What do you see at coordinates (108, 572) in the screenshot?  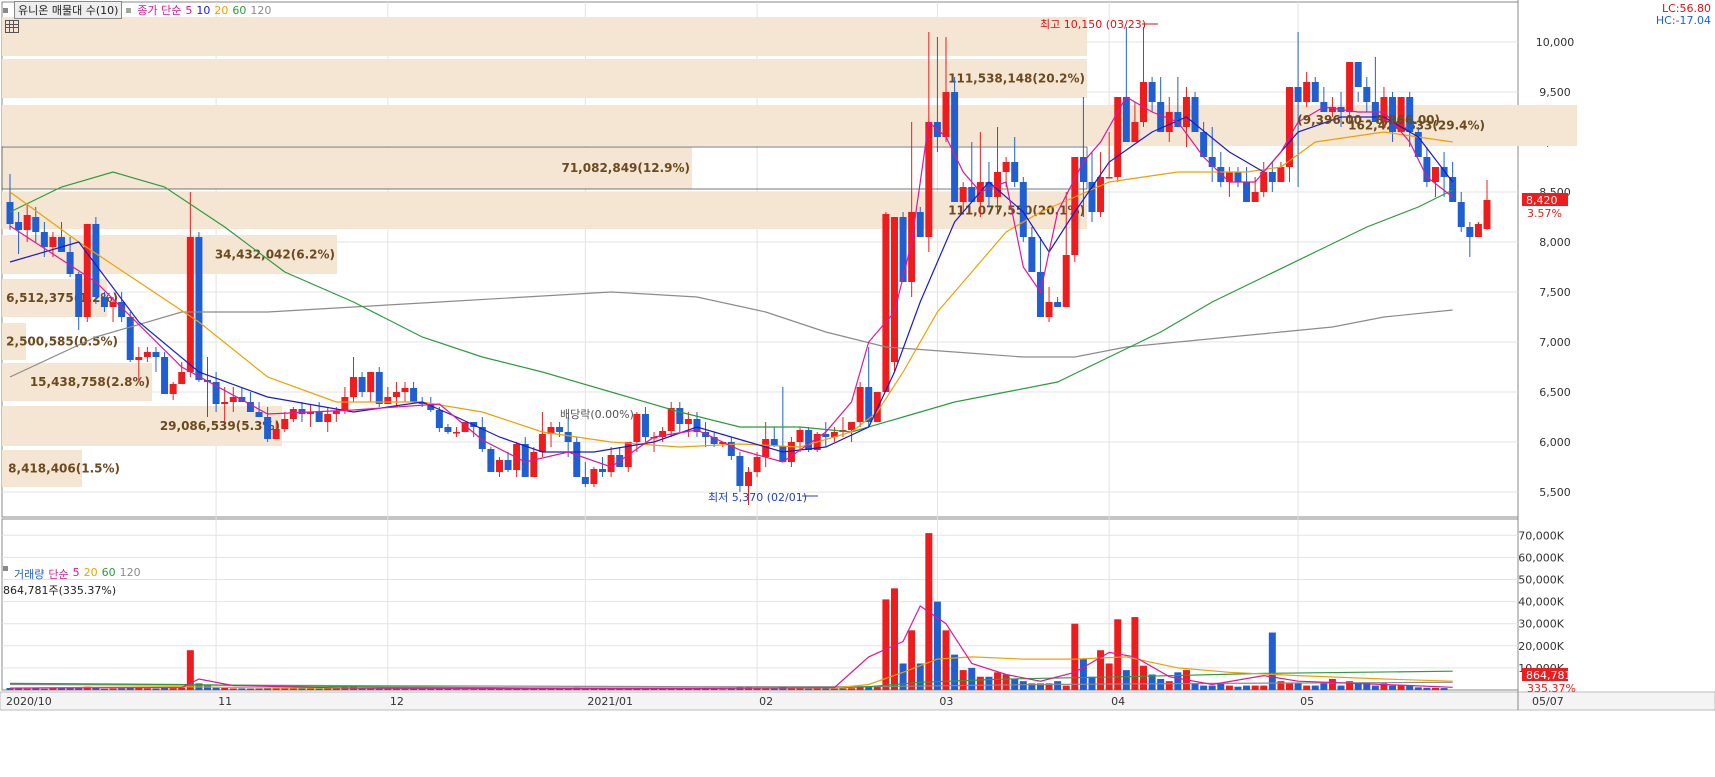 I see `vma60-legend: 60` at bounding box center [108, 572].